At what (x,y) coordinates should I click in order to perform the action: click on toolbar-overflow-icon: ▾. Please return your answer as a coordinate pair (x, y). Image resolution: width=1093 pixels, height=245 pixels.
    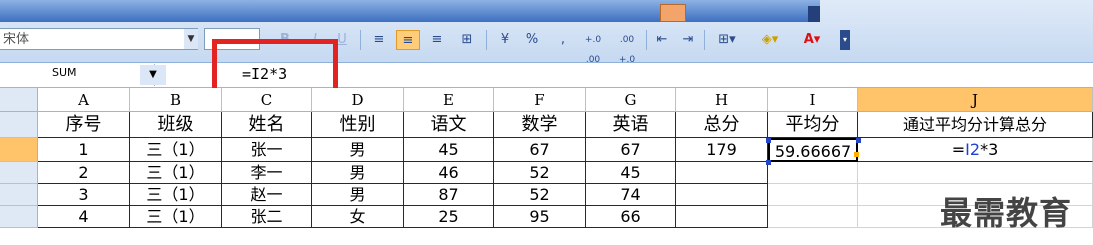
    Looking at the image, I should click on (845, 40).